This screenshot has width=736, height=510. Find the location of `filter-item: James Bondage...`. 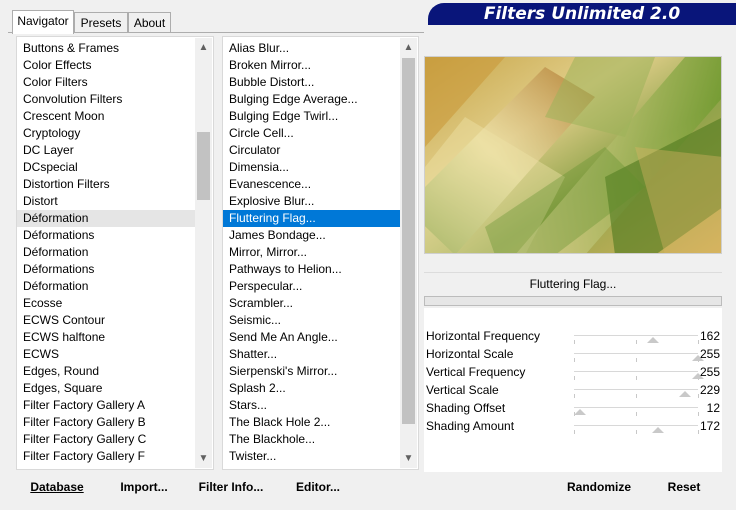

filter-item: James Bondage... is located at coordinates (312, 235).